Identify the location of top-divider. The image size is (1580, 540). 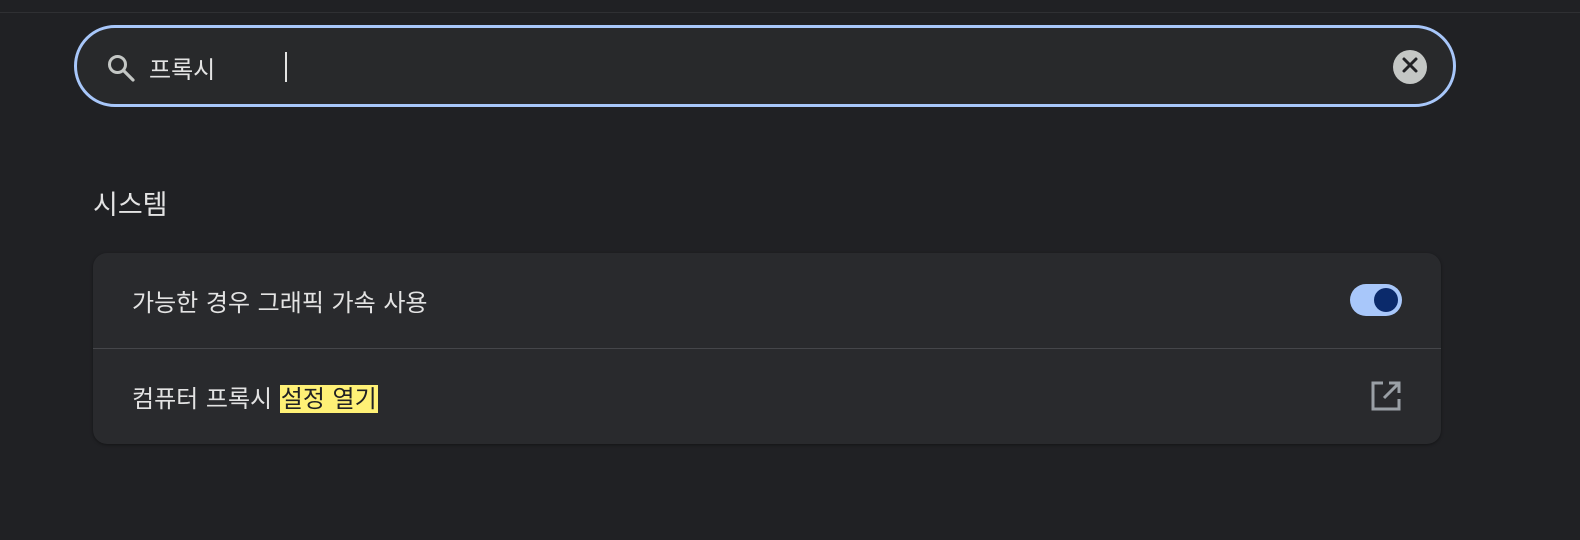
(790, 12).